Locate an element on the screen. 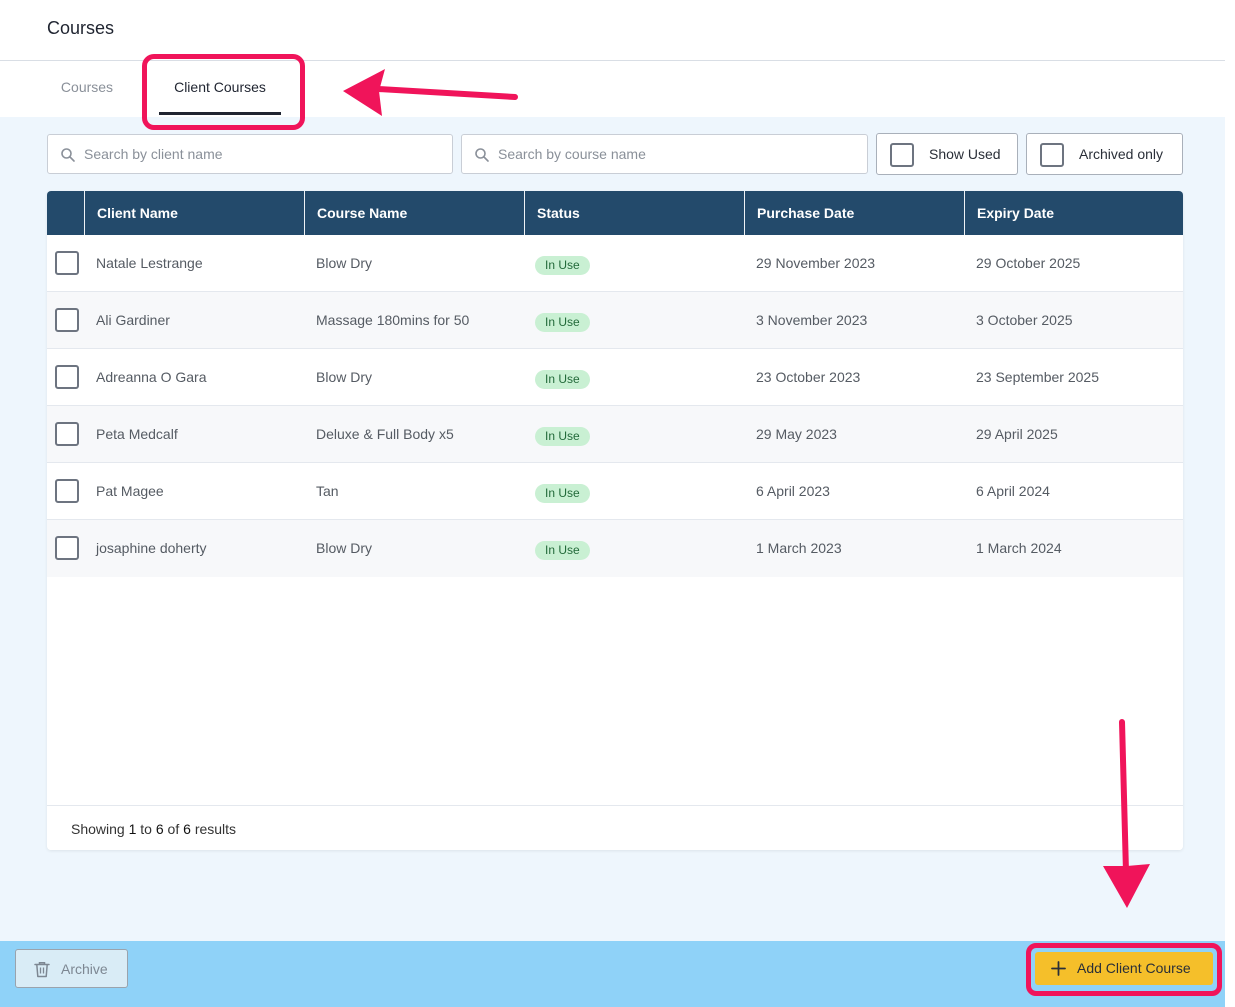  show-used-toggle: Show Used is located at coordinates (947, 154).